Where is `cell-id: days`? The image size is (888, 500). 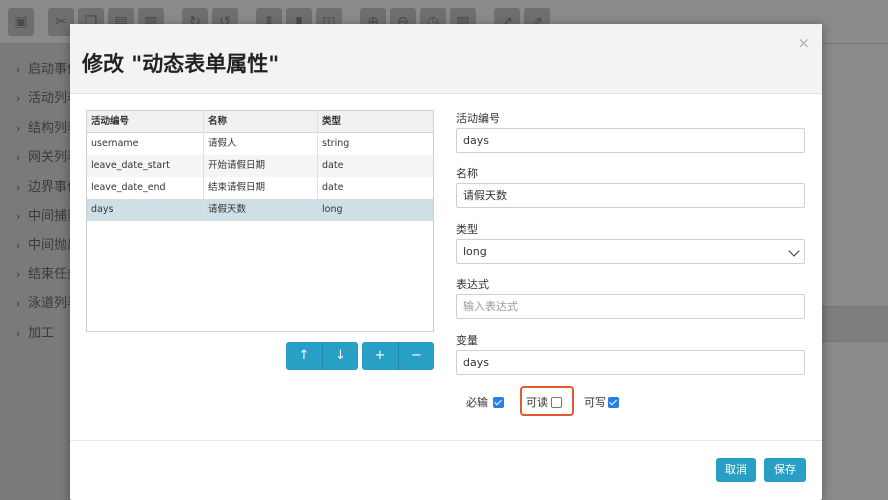 cell-id: days is located at coordinates (102, 209).